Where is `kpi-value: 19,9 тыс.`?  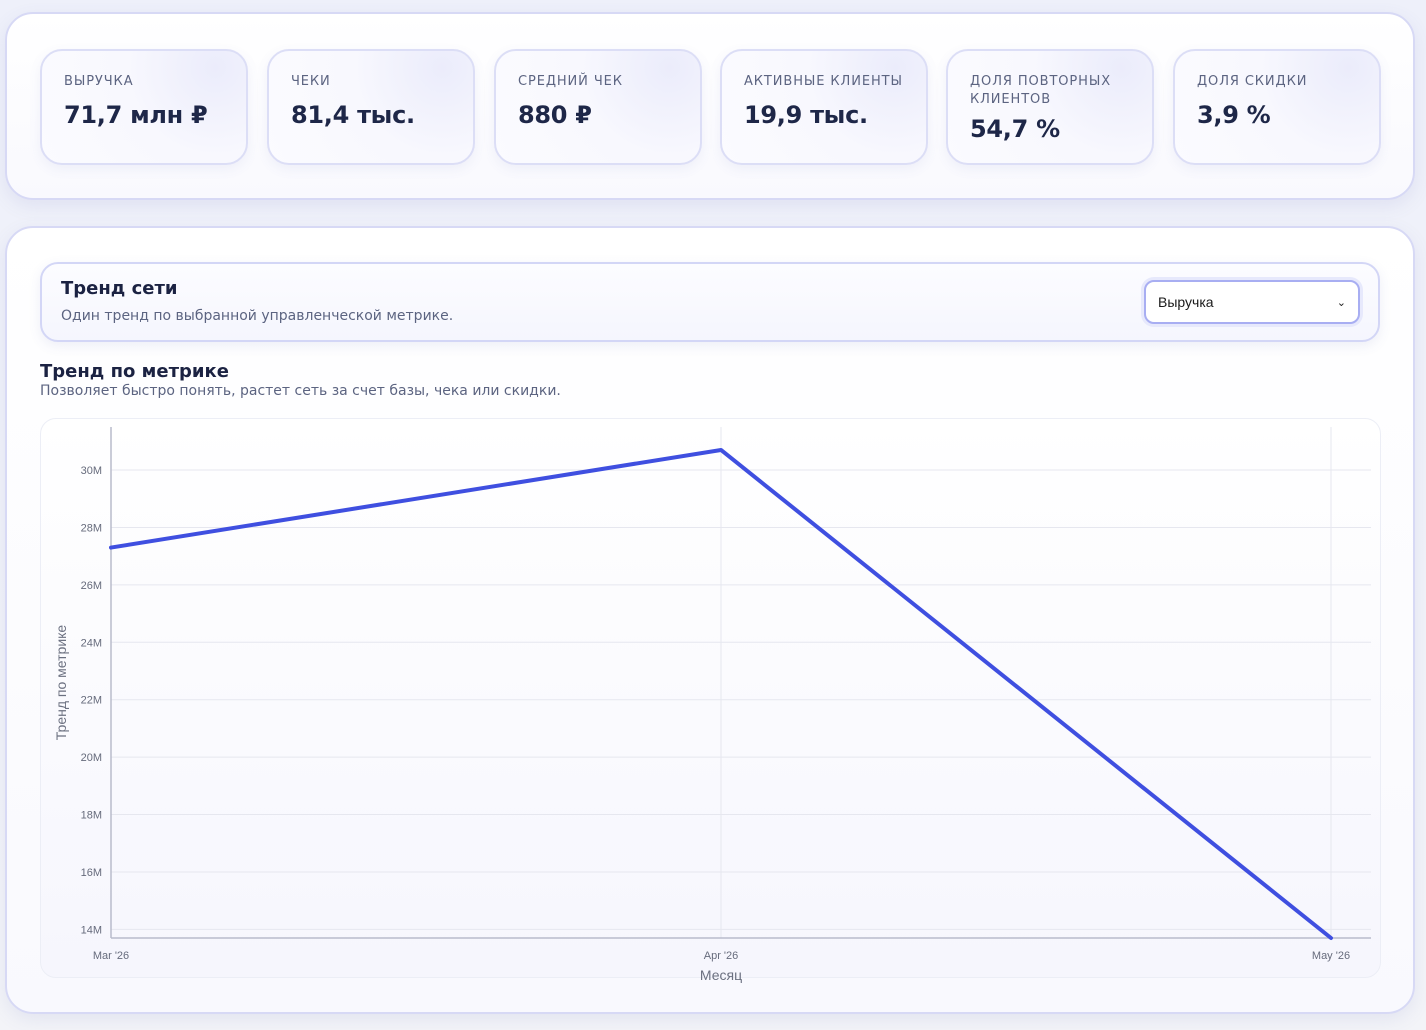
kpi-value: 19,9 тыс. is located at coordinates (806, 115).